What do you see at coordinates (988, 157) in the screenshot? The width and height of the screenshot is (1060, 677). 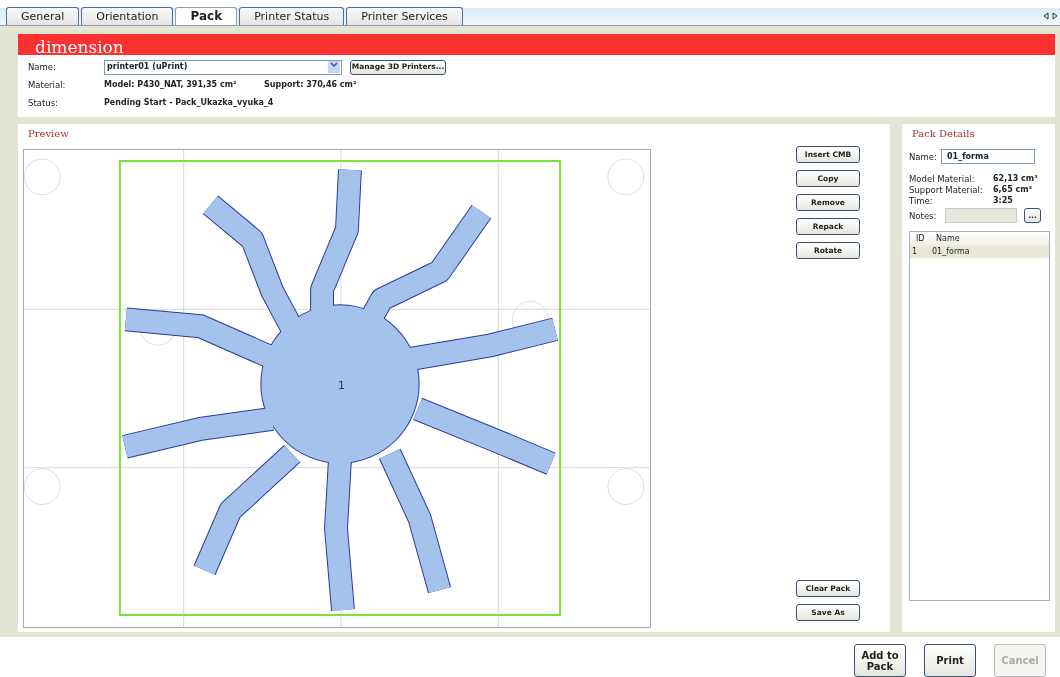 I see `name-field: 01_forma` at bounding box center [988, 157].